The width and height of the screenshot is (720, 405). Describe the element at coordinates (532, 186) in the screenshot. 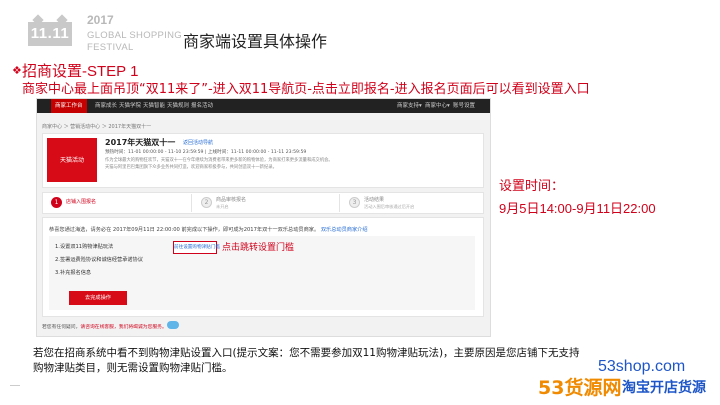

I see `setup-time-label: 设置时间：` at that location.